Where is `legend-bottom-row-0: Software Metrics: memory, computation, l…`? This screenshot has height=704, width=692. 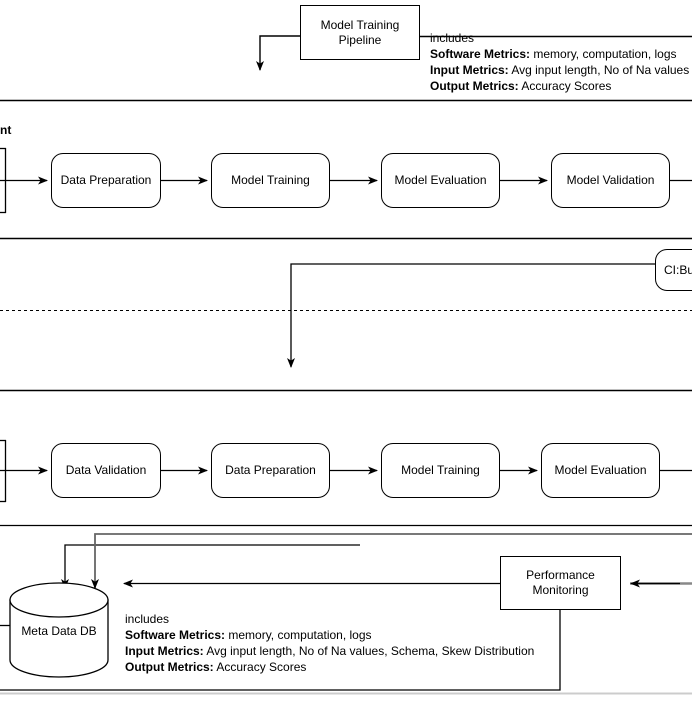
legend-bottom-row-0: Software Metrics: memory, computation, l… is located at coordinates (329, 635).